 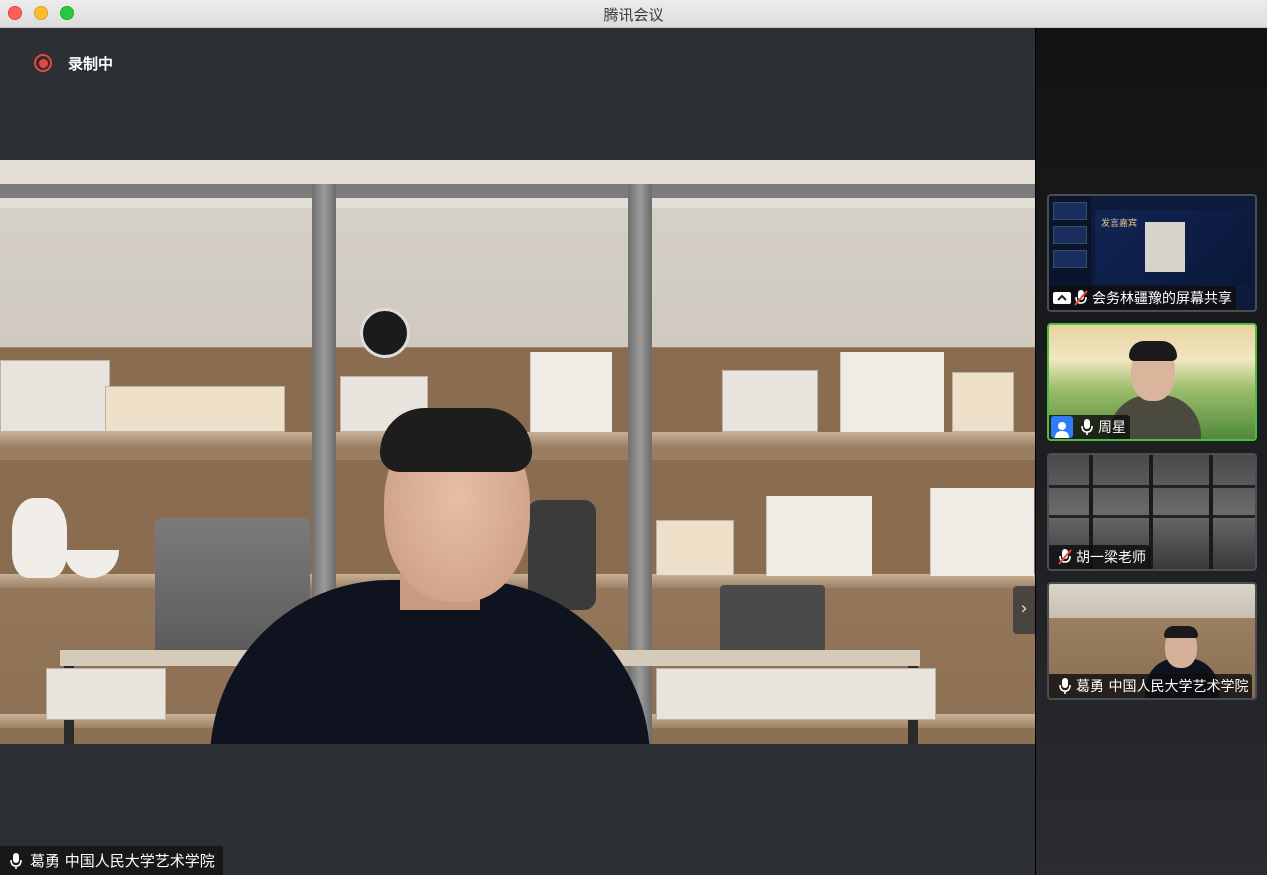 What do you see at coordinates (1152, 641) in the screenshot?
I see `participant-tile: 葛勇 中国人民大学艺术学院` at bounding box center [1152, 641].